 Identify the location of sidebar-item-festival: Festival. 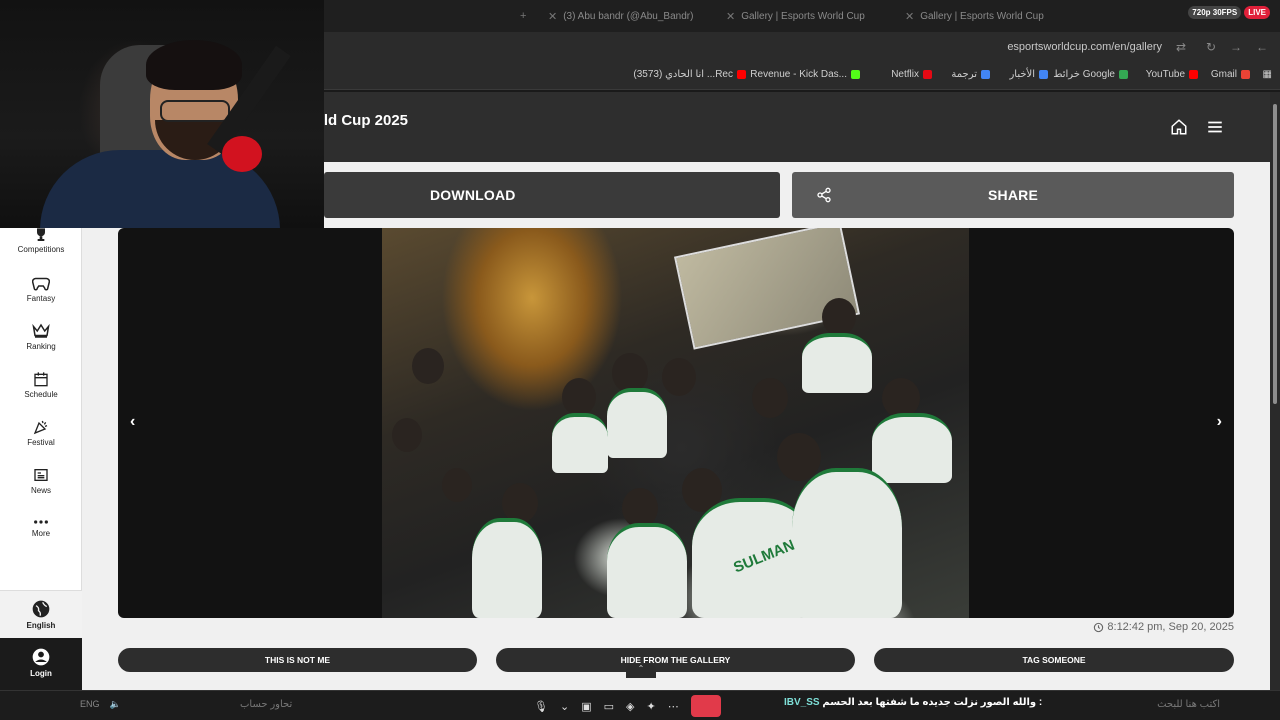
(41, 433).